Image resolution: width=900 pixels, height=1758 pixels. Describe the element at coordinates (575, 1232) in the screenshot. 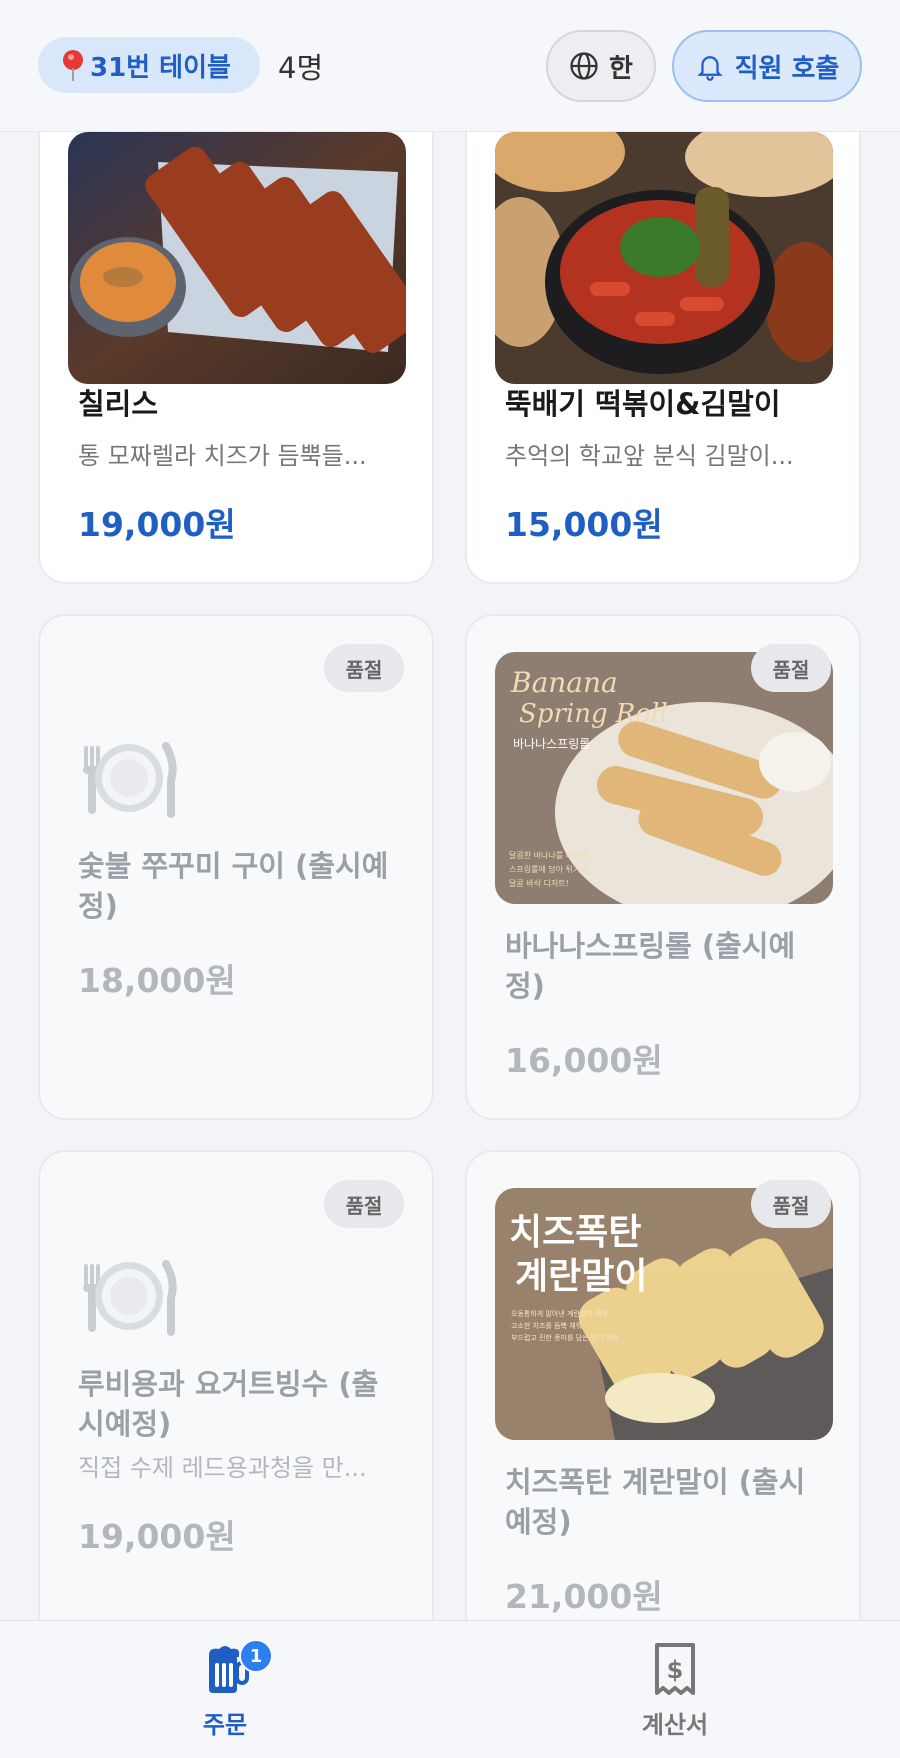

I see `image-caption-title1: 치즈폭탄` at that location.